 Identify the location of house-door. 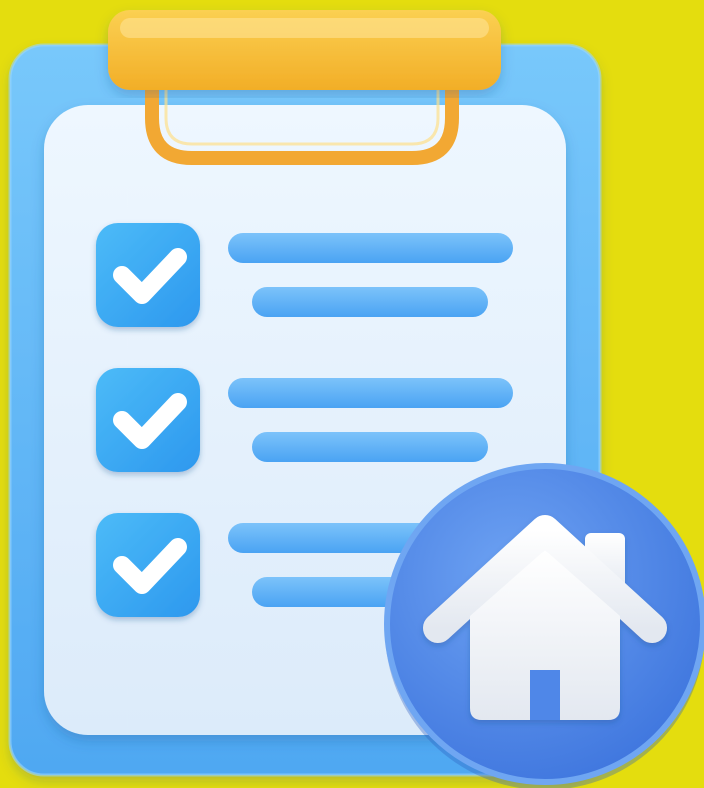
(545, 695).